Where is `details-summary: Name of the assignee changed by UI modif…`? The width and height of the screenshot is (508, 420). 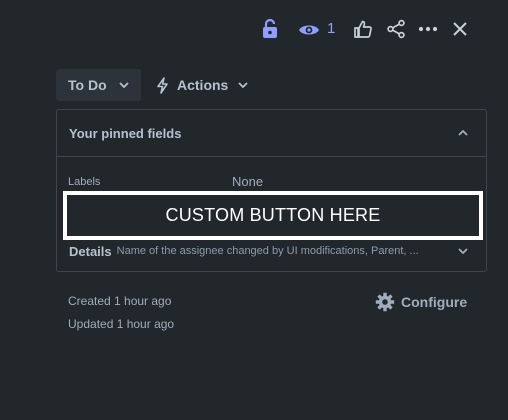 details-summary: Name of the assignee changed by UI modif… is located at coordinates (267, 251).